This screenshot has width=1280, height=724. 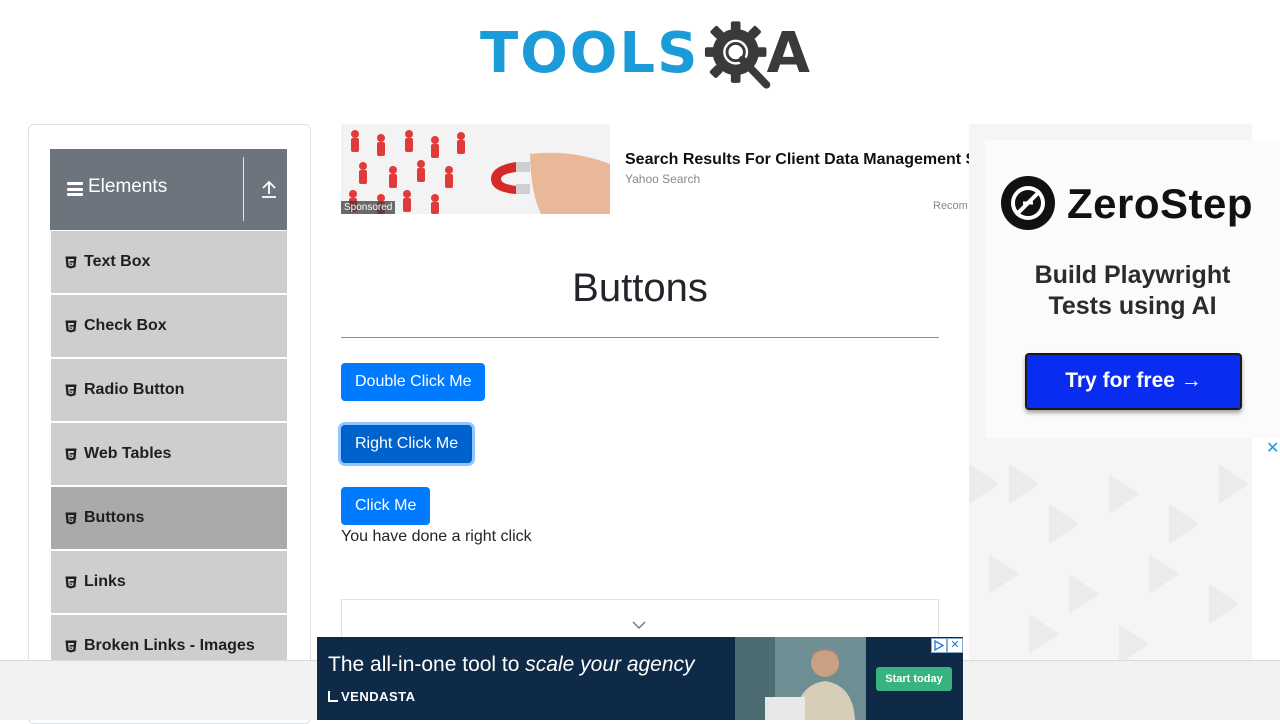 I want to click on vendasta-brand: VENDASTA, so click(x=378, y=696).